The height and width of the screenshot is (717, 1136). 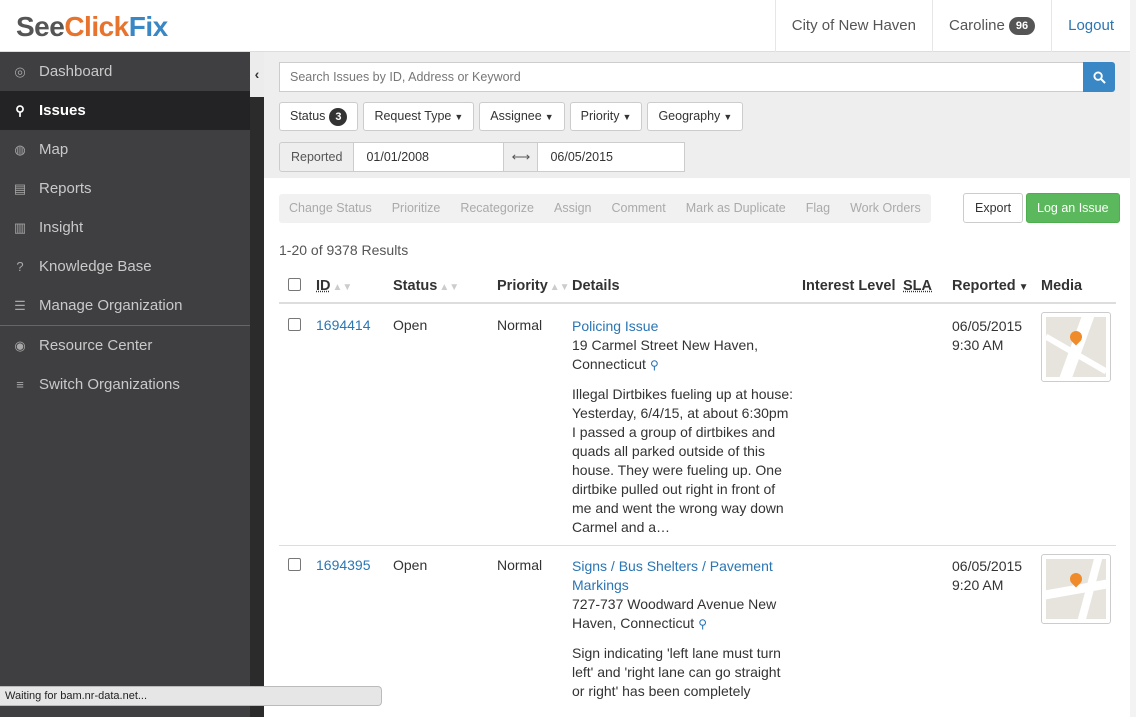 I want to click on date-to-input: 06/05/2015, so click(x=612, y=157).